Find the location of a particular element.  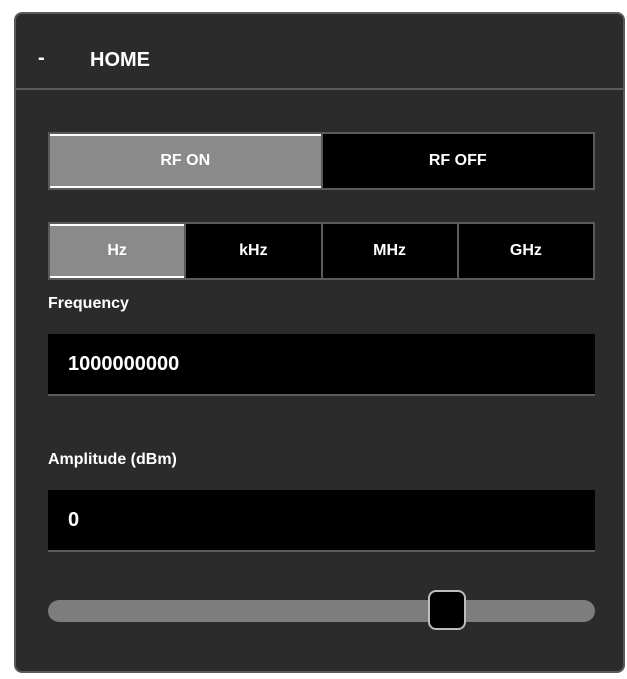

frequency-input is located at coordinates (321, 365).